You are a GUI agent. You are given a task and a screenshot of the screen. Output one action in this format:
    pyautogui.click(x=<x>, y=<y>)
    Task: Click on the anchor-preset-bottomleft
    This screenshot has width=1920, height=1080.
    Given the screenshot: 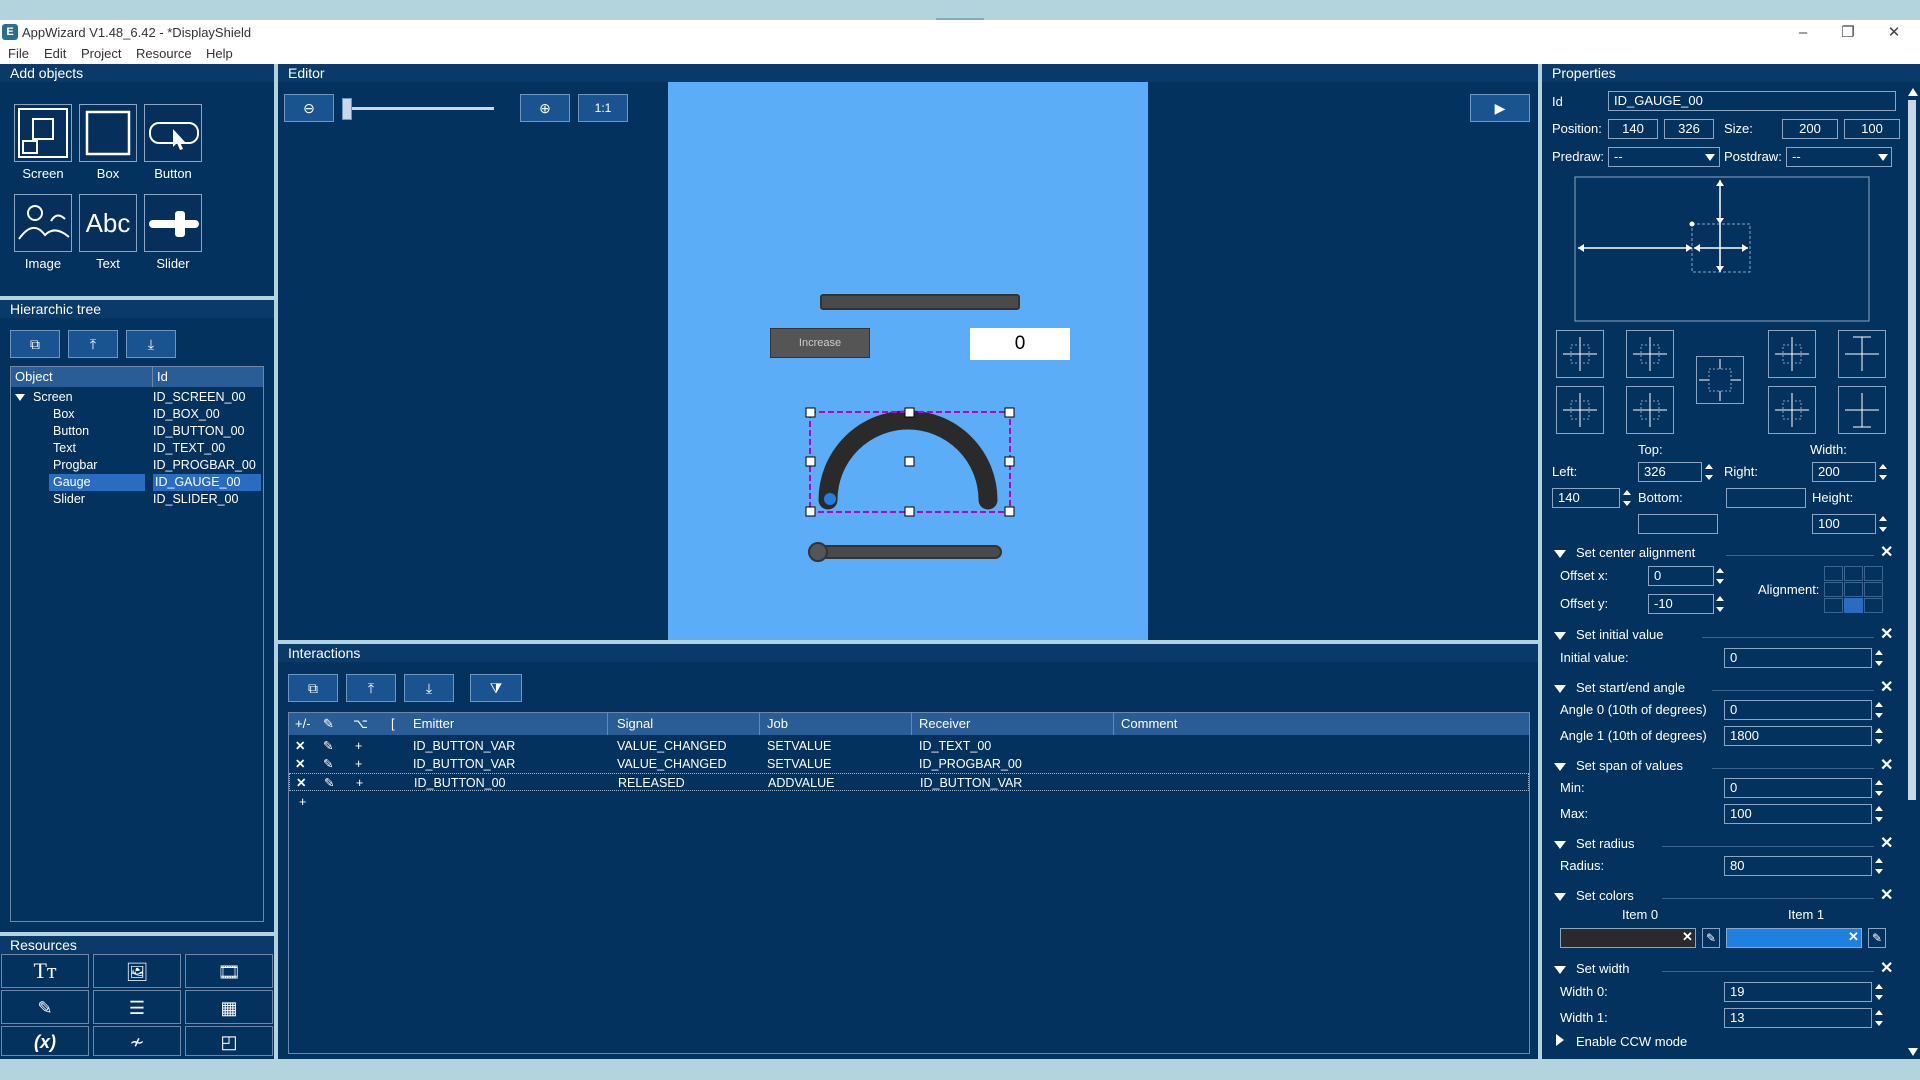 What is the action you would take?
    pyautogui.click(x=1580, y=410)
    